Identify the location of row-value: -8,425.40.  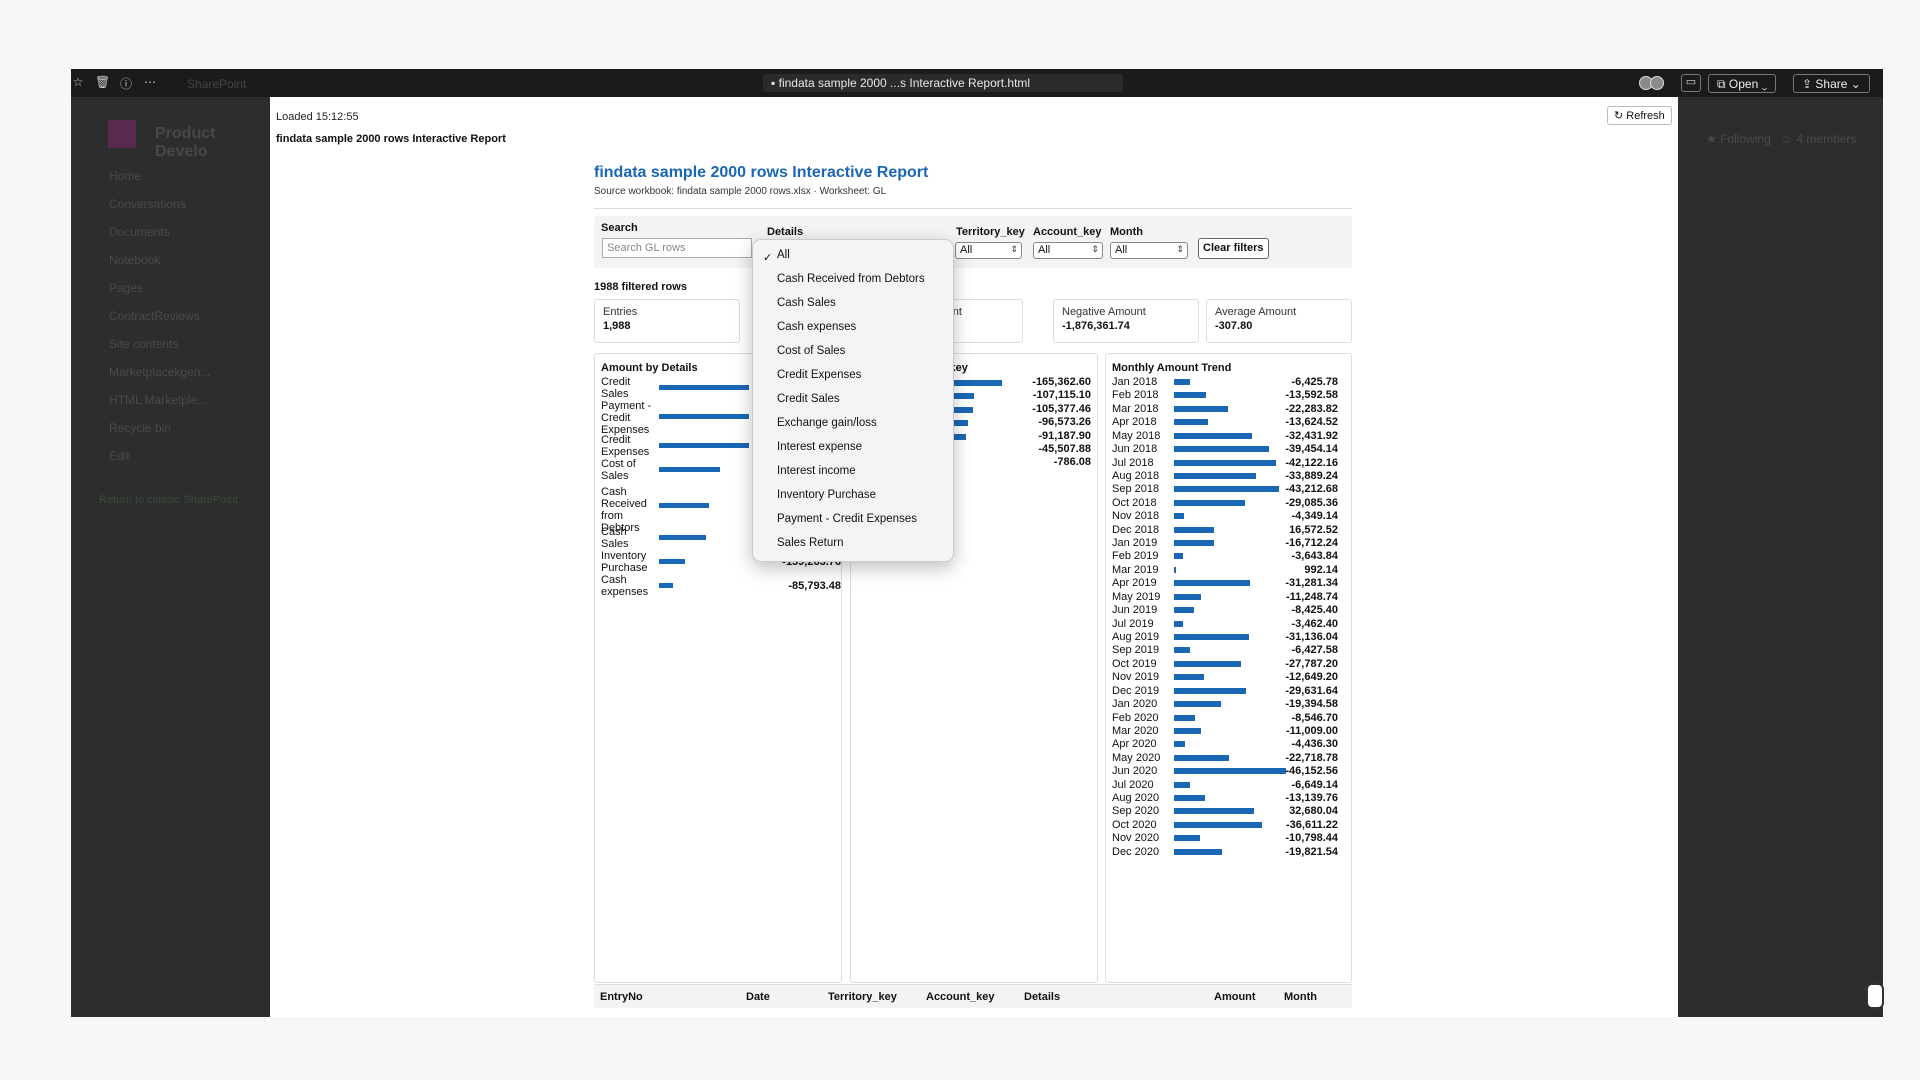
(1314, 610).